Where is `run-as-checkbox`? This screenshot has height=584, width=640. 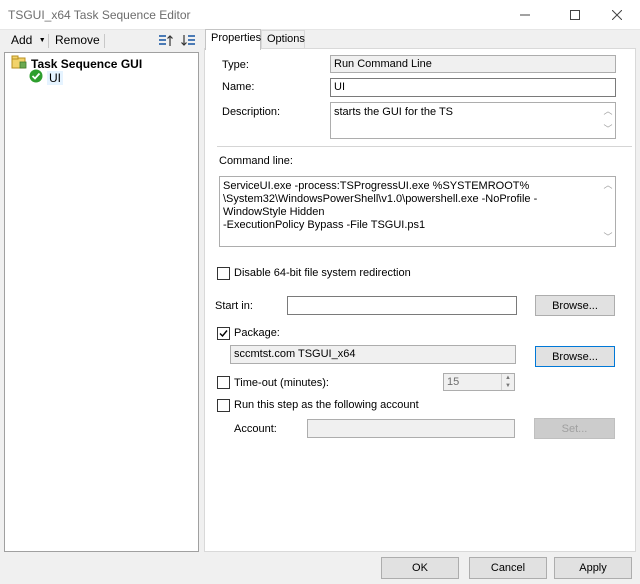
run-as-checkbox is located at coordinates (223, 405).